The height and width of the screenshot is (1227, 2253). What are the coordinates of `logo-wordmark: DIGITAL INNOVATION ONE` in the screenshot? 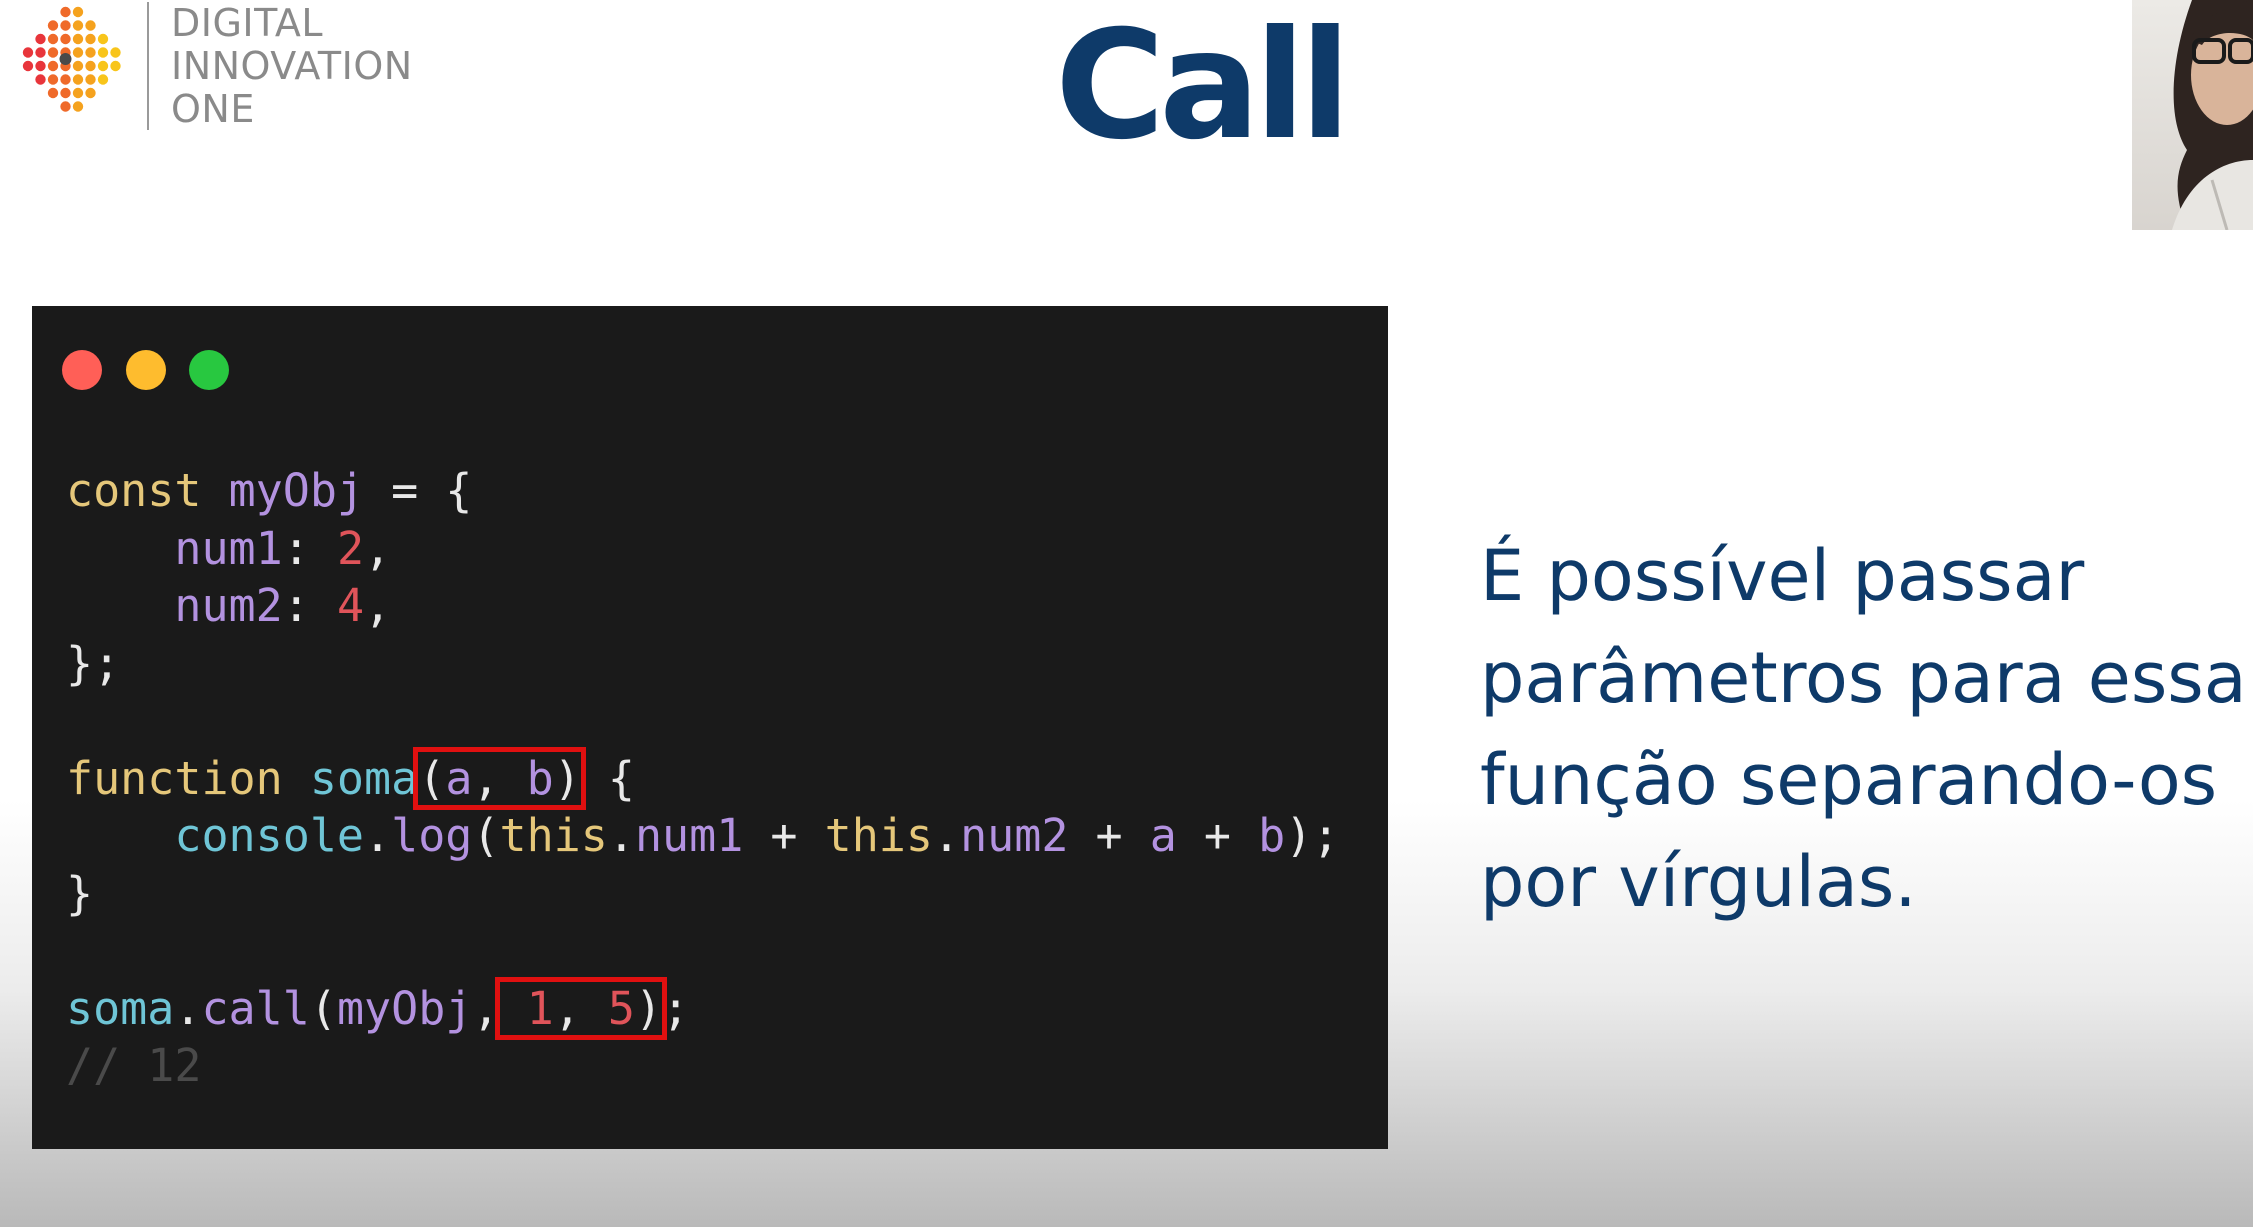 It's located at (292, 66).